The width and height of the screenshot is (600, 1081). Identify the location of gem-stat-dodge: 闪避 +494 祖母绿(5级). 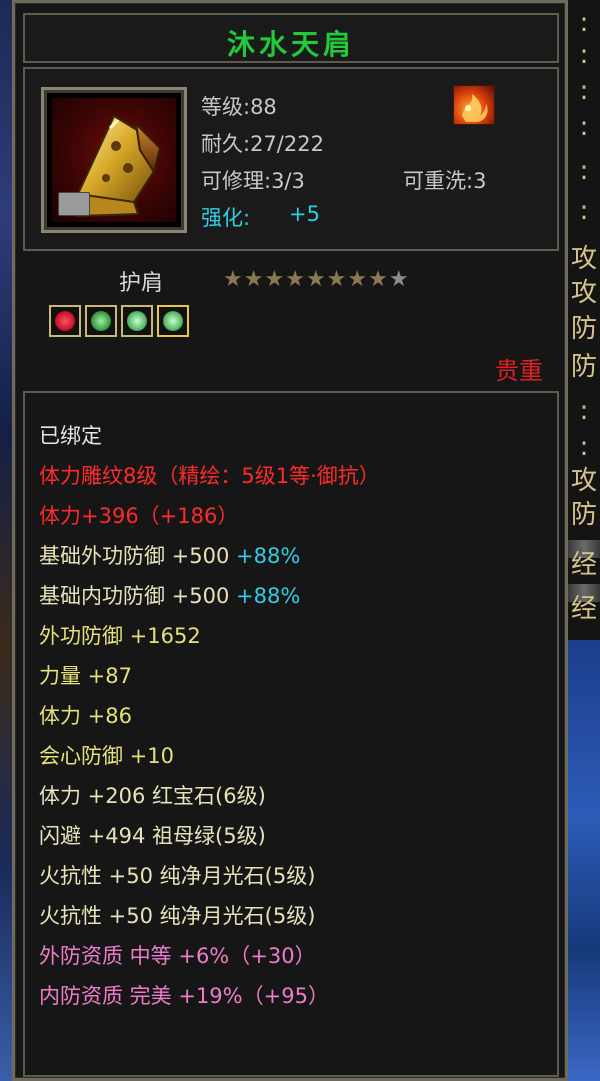
(152, 836).